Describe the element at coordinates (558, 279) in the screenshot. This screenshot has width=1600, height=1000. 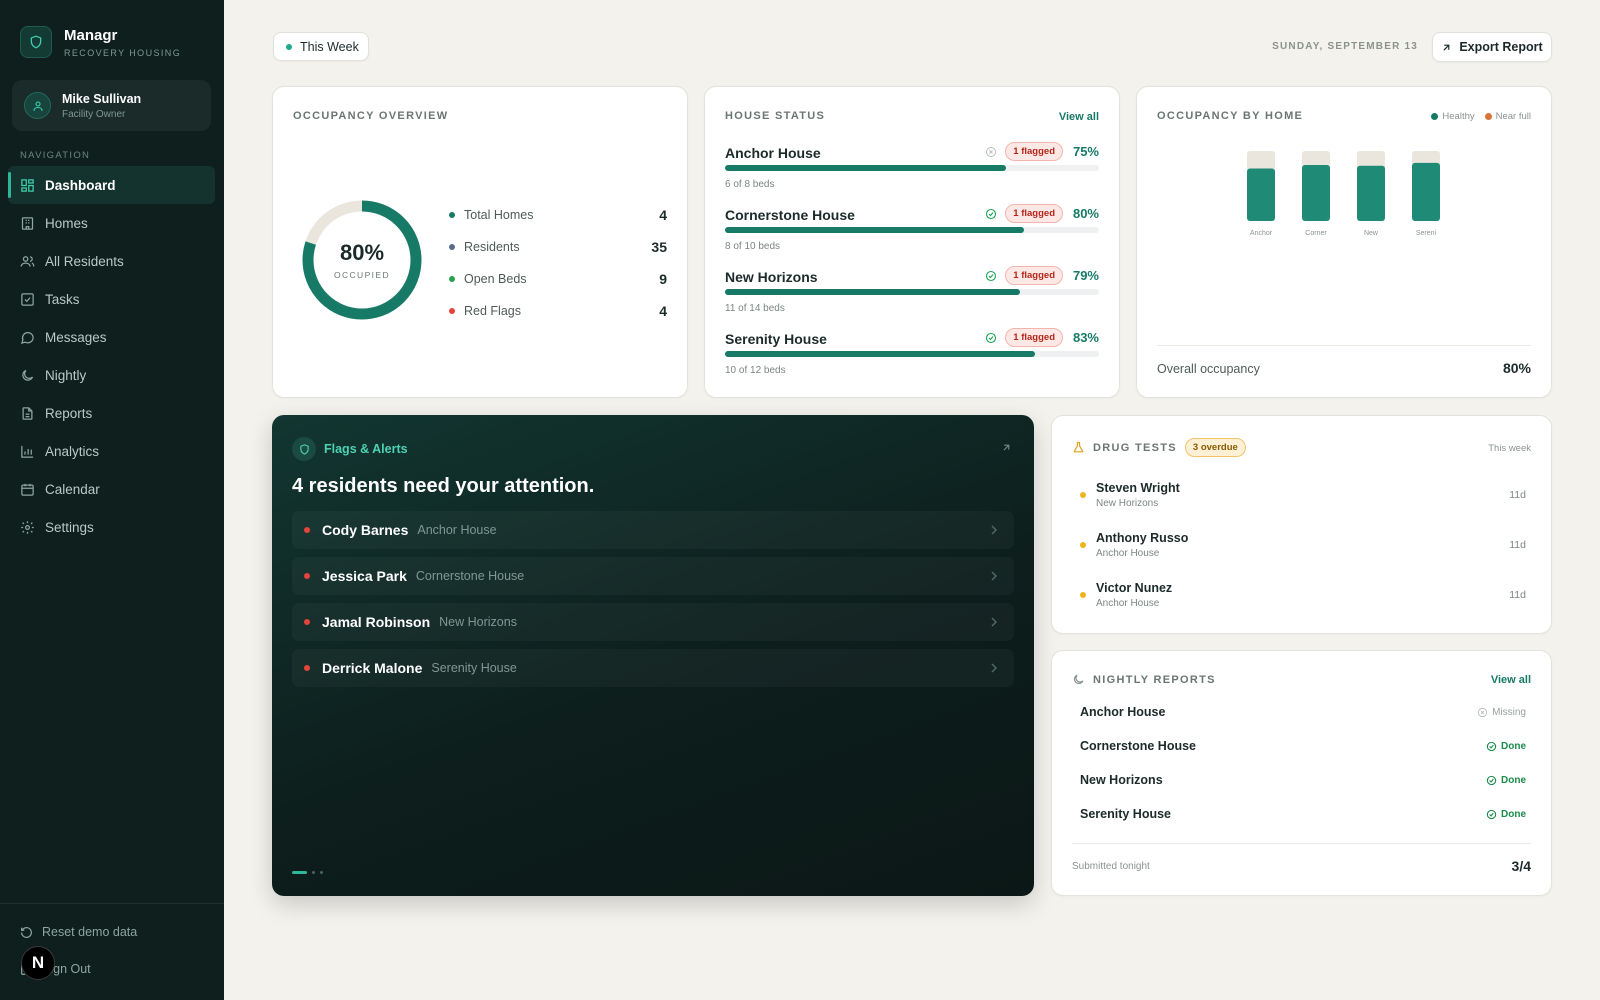
I see `stat-open-beds: Open Beds 9` at that location.